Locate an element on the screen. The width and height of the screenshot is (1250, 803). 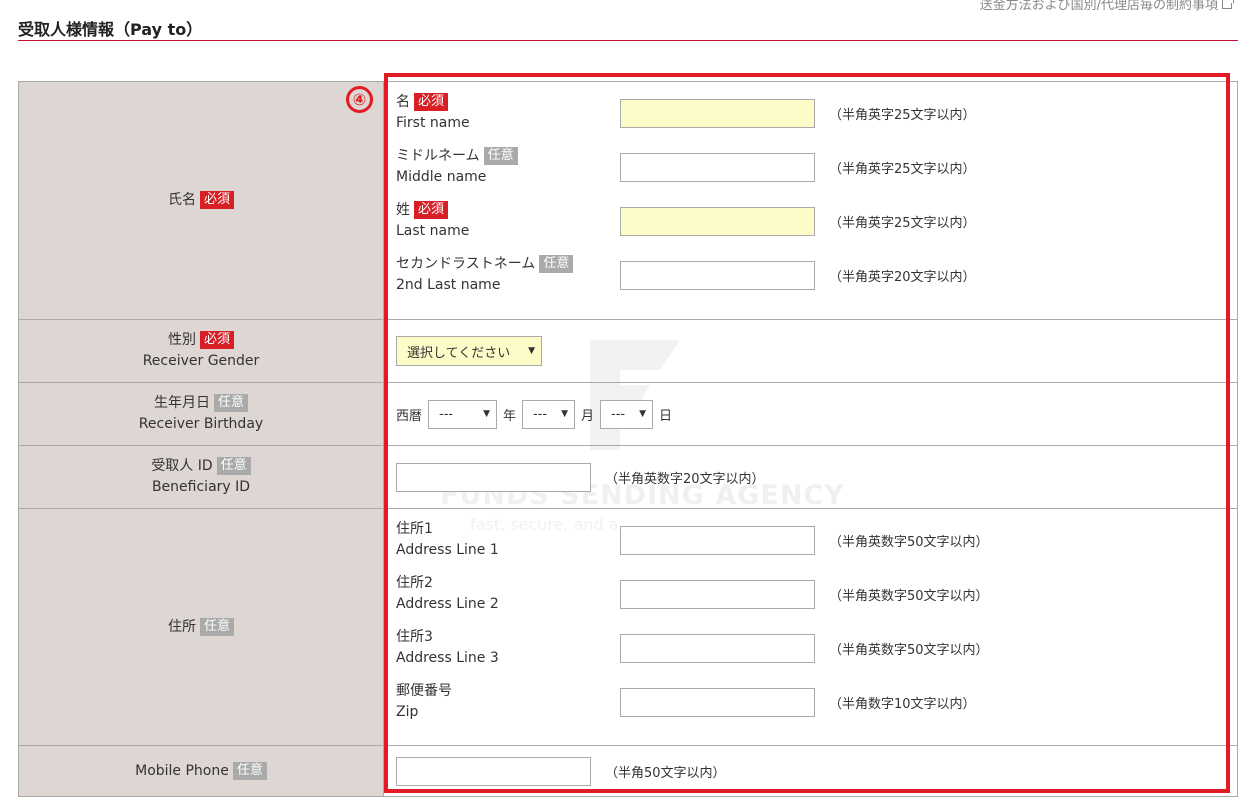
day-unit: 日 is located at coordinates (666, 416).